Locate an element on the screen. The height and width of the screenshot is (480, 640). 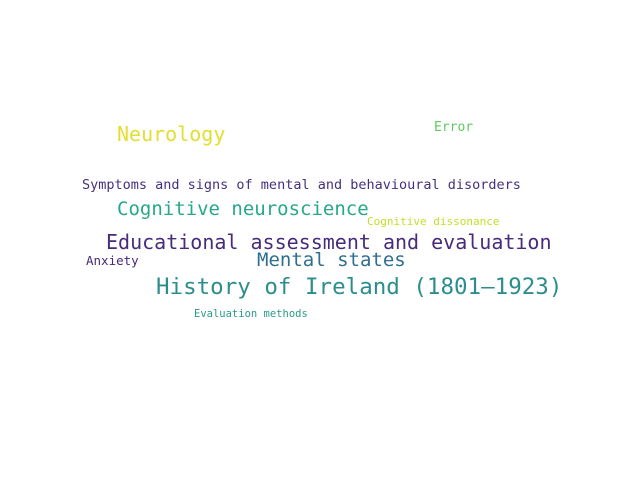
word-cognitive-dissonance: Cognitive dissonance is located at coordinates (433, 221).